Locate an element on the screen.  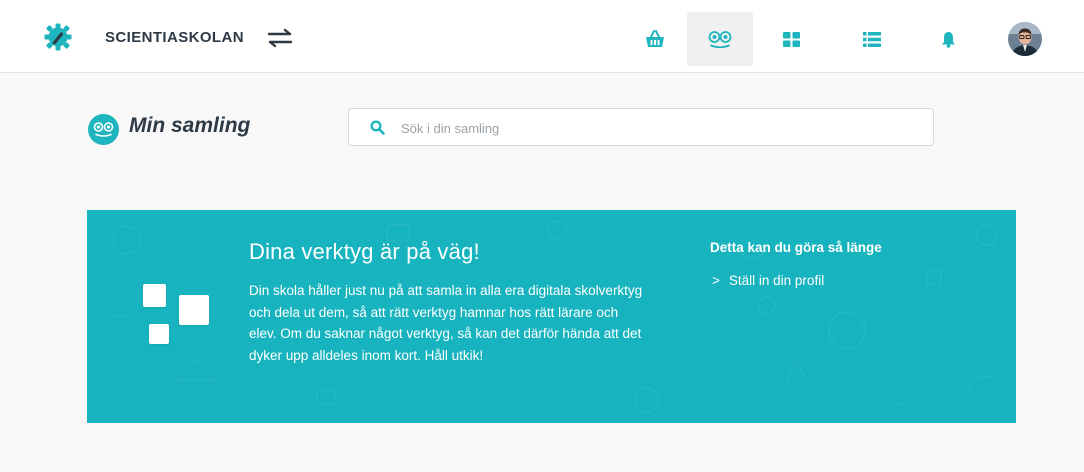
search-box is located at coordinates (641, 127).